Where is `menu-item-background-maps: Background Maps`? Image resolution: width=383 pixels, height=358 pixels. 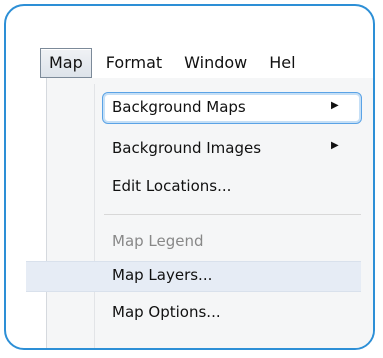 menu-item-background-maps: Background Maps is located at coordinates (179, 107).